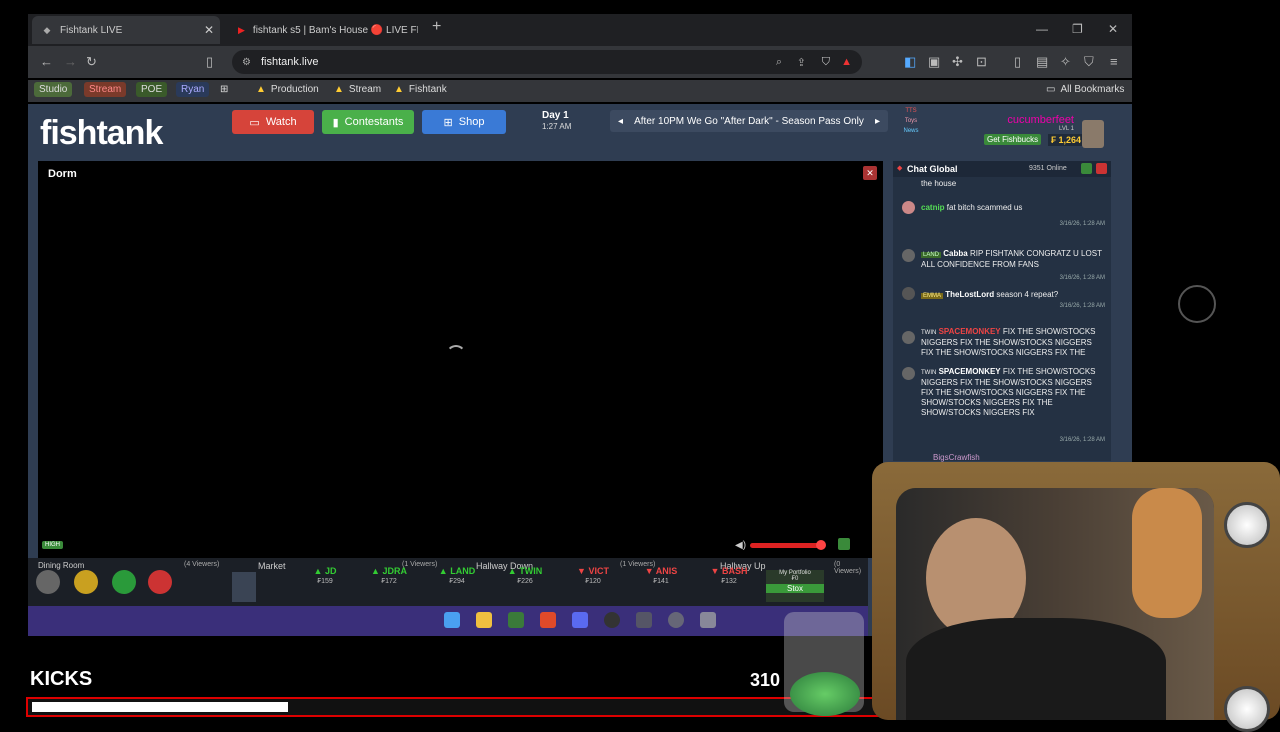  I want to click on cart-icon: ⊞, so click(448, 122).